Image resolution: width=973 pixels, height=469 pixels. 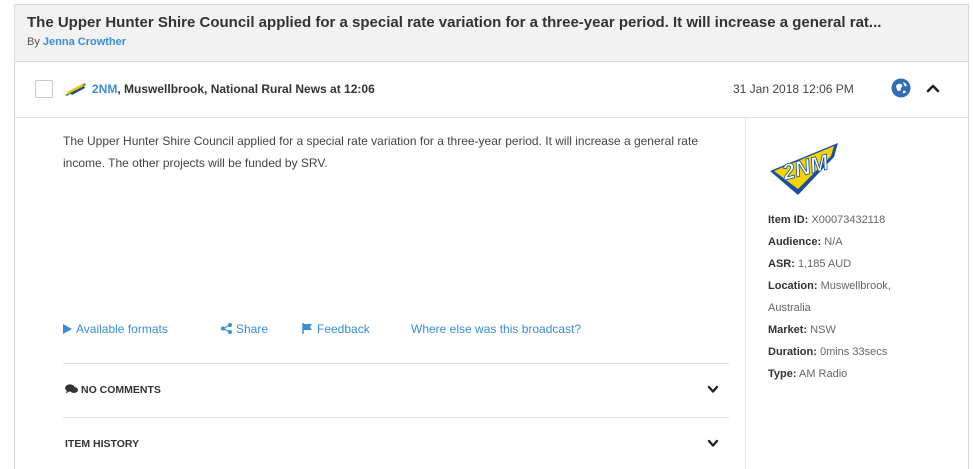 I want to click on market-row: Market: NSW, so click(x=802, y=330).